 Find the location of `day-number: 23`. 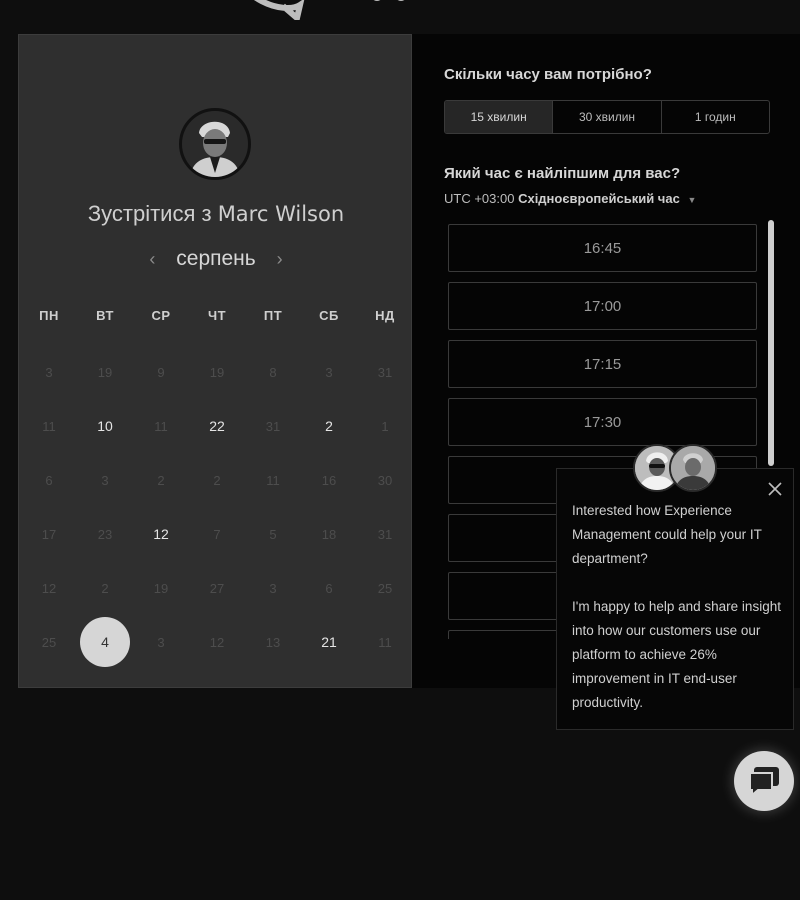

day-number: 23 is located at coordinates (105, 534).